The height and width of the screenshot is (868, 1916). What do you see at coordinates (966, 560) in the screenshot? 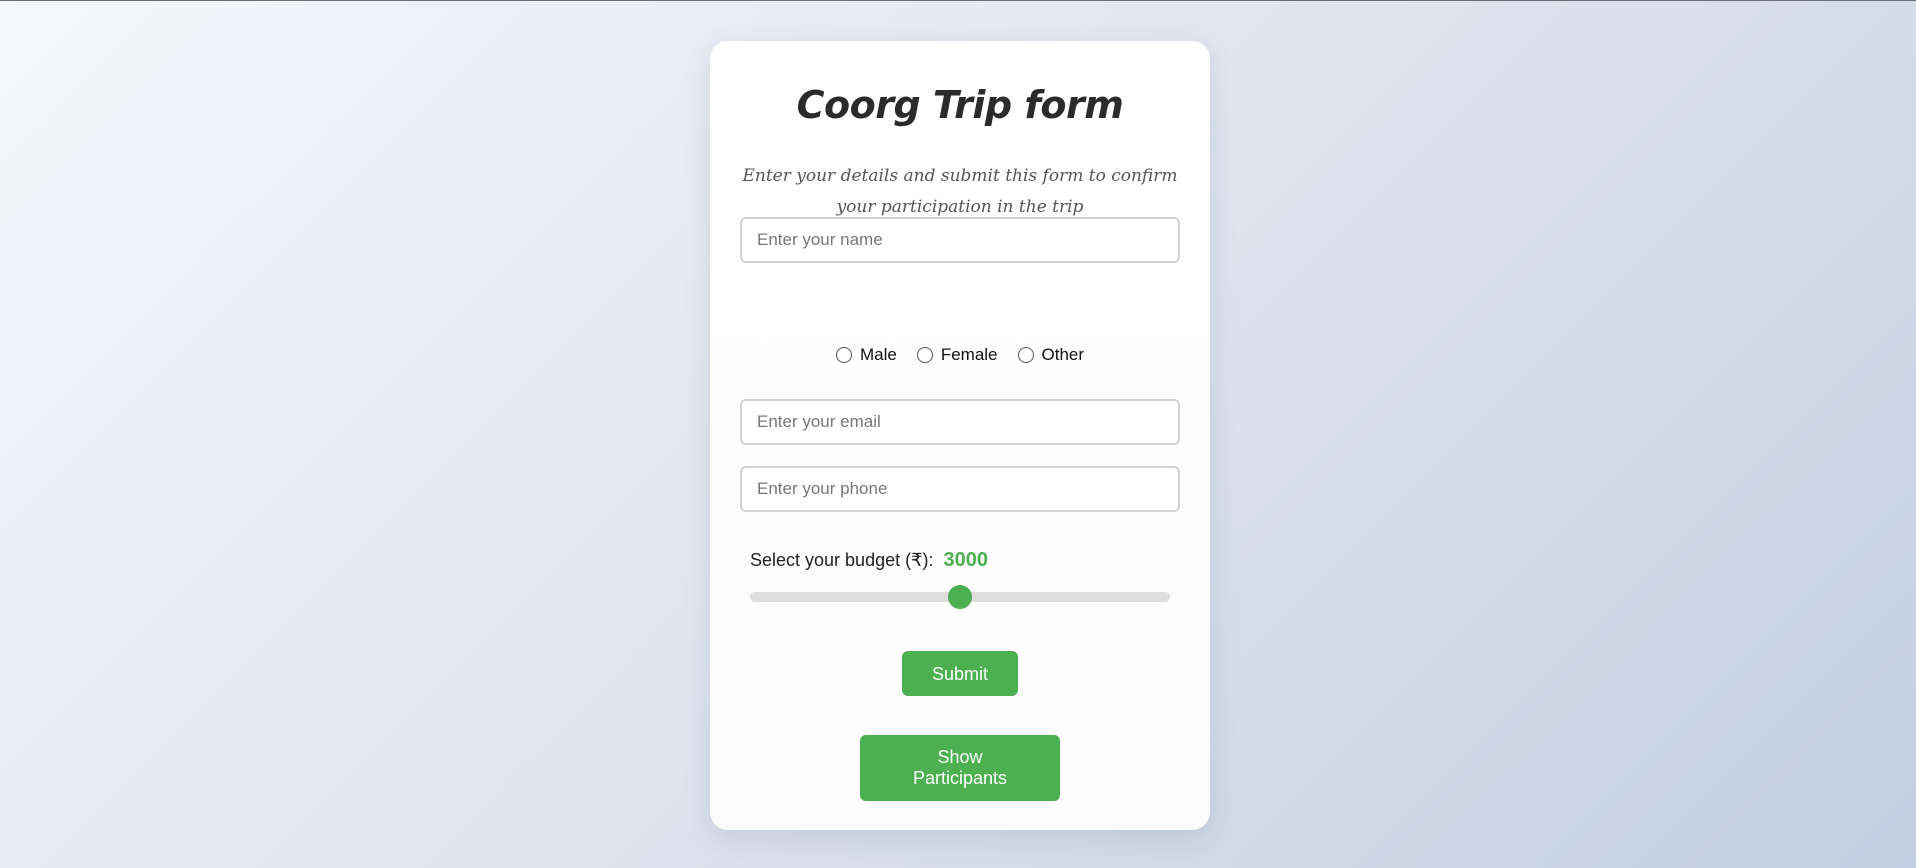
I see `budget-value: 3000` at bounding box center [966, 560].